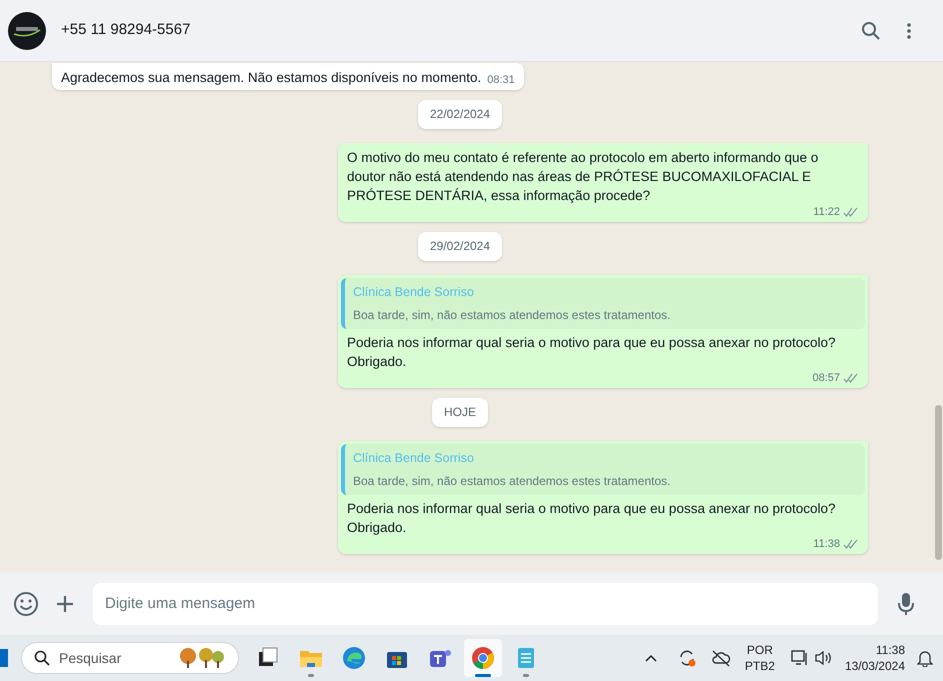  I want to click on message-input: Digite uma mensagem, so click(485, 603).